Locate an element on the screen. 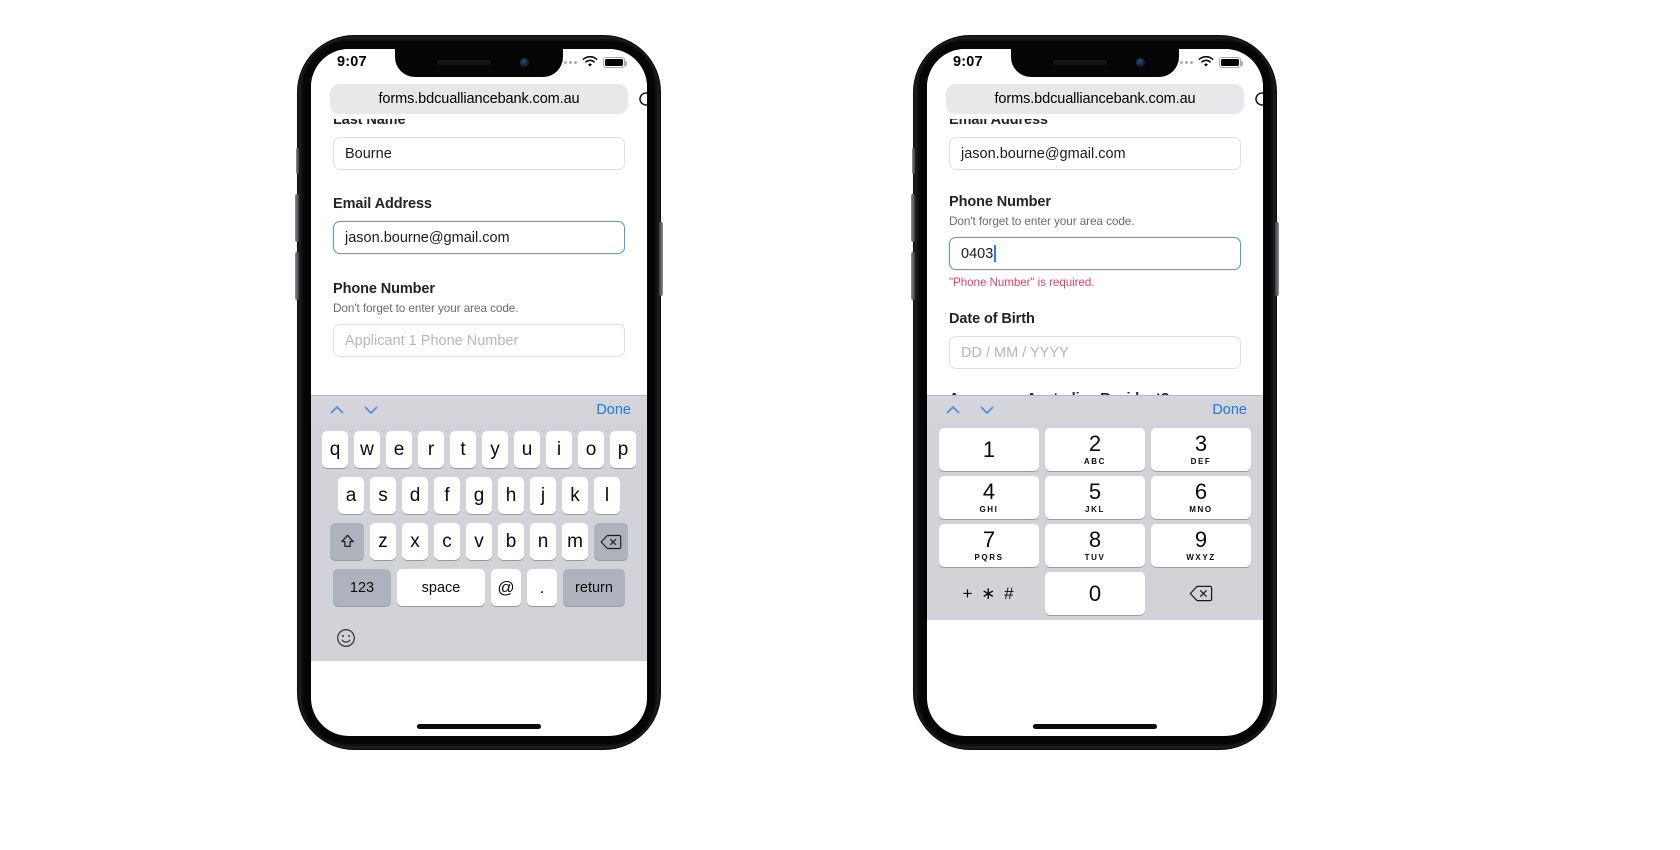  numpad-key-6: 6 MNO is located at coordinates (1201, 497).